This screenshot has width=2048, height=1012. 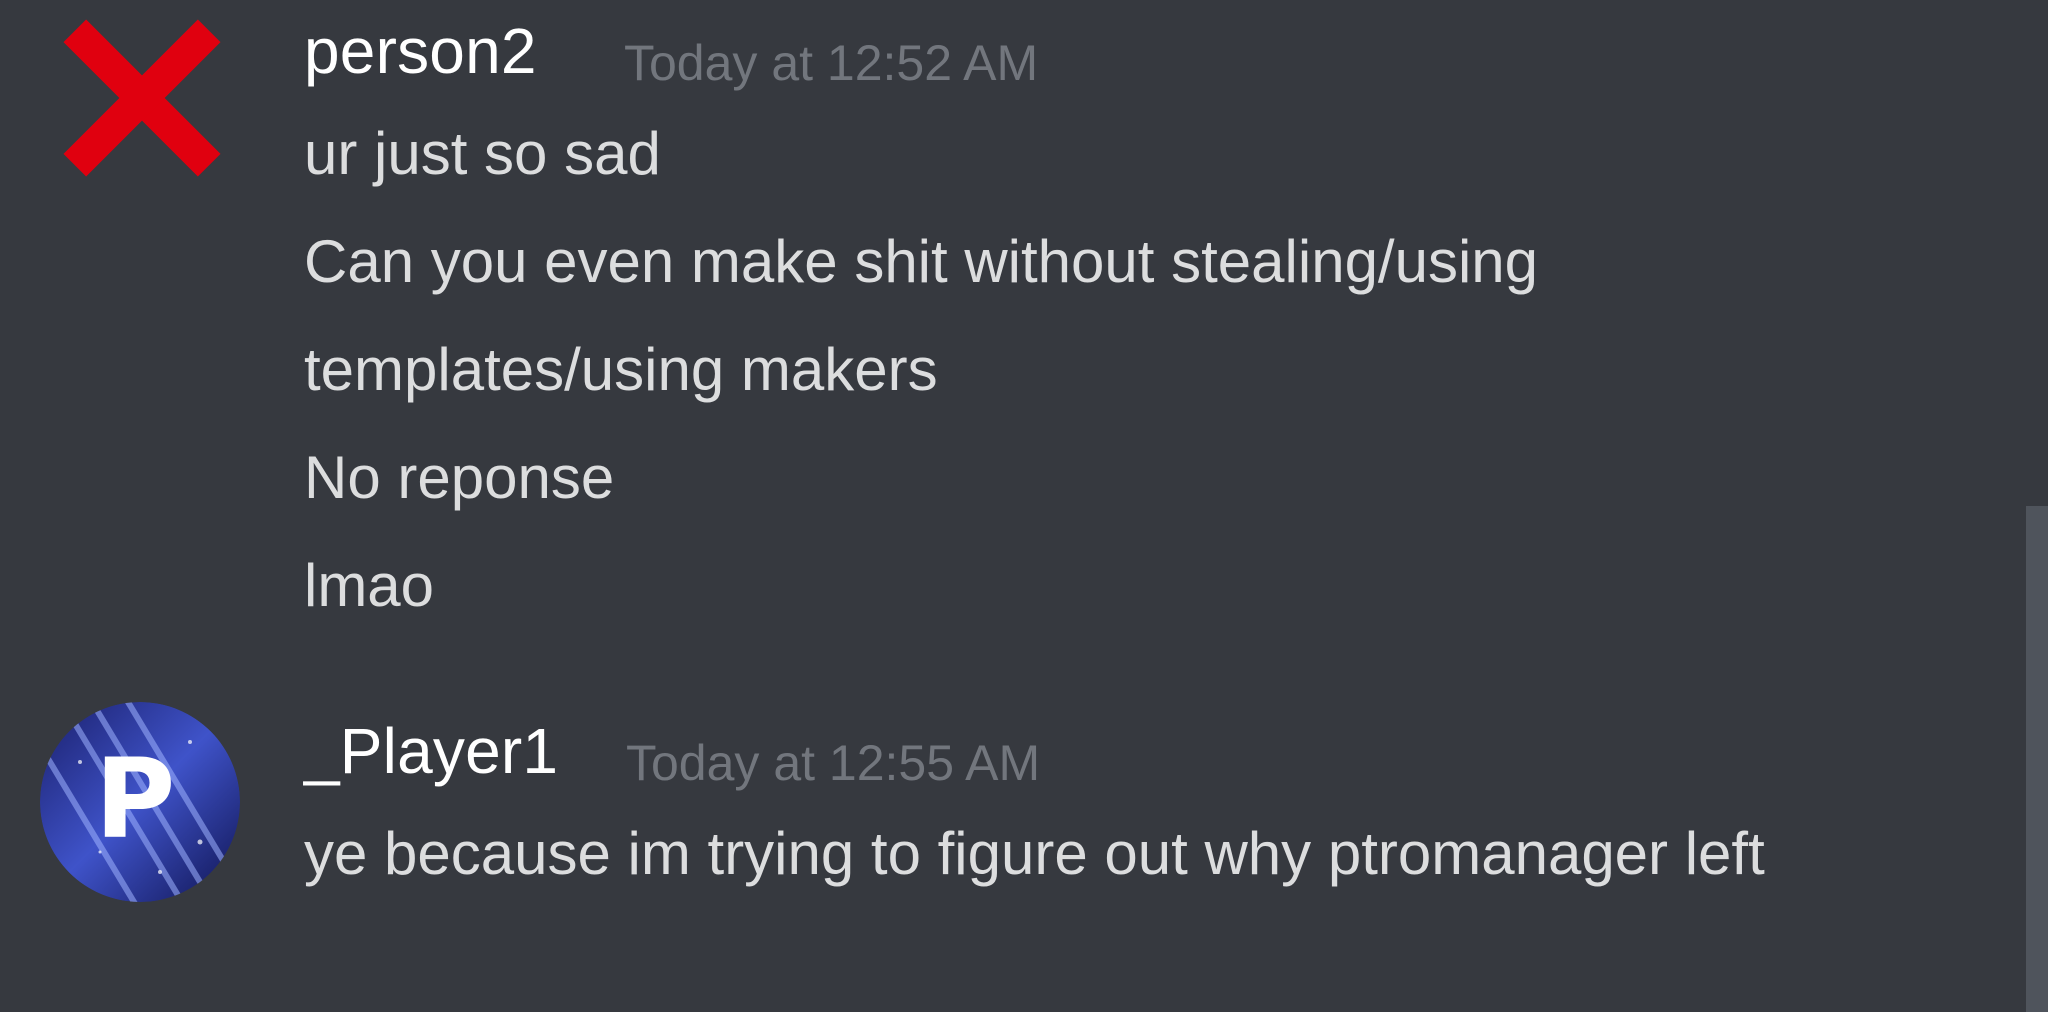 I want to click on avatar-letter: P, so click(x=135, y=799).